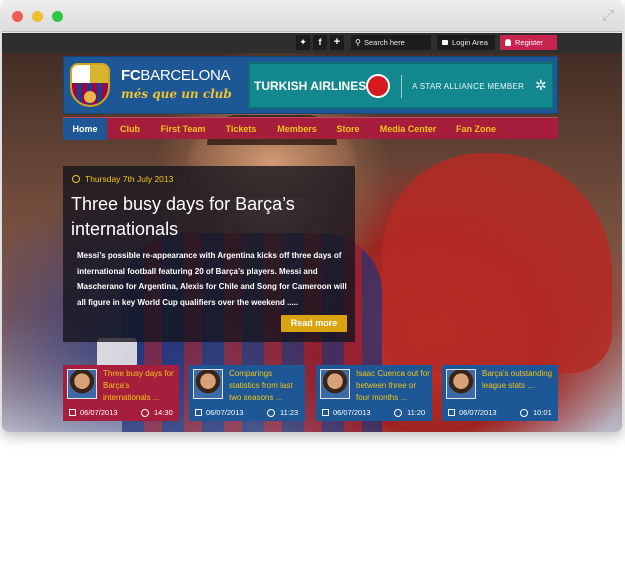 The height and width of the screenshot is (565, 625). Describe the element at coordinates (378, 86) in the screenshot. I see `sponsor-bird-icon` at that location.